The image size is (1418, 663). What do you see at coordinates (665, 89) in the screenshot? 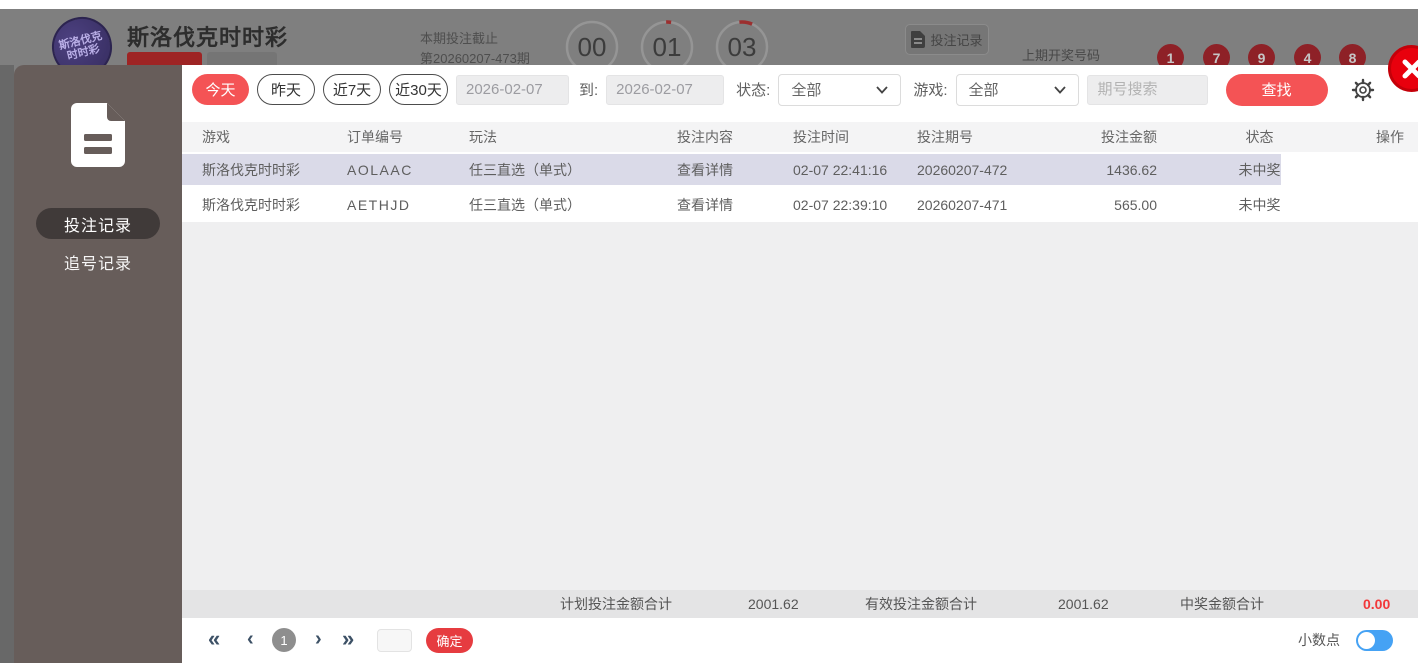
I see `date-to-input` at bounding box center [665, 89].